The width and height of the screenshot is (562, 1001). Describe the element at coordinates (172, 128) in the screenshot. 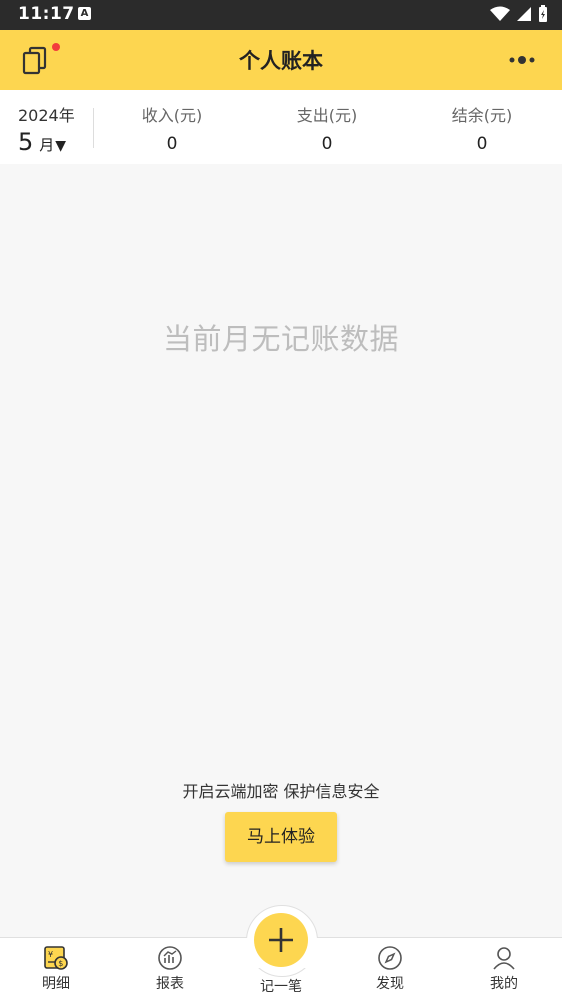

I see `income-stat: 收入(元) 0` at that location.